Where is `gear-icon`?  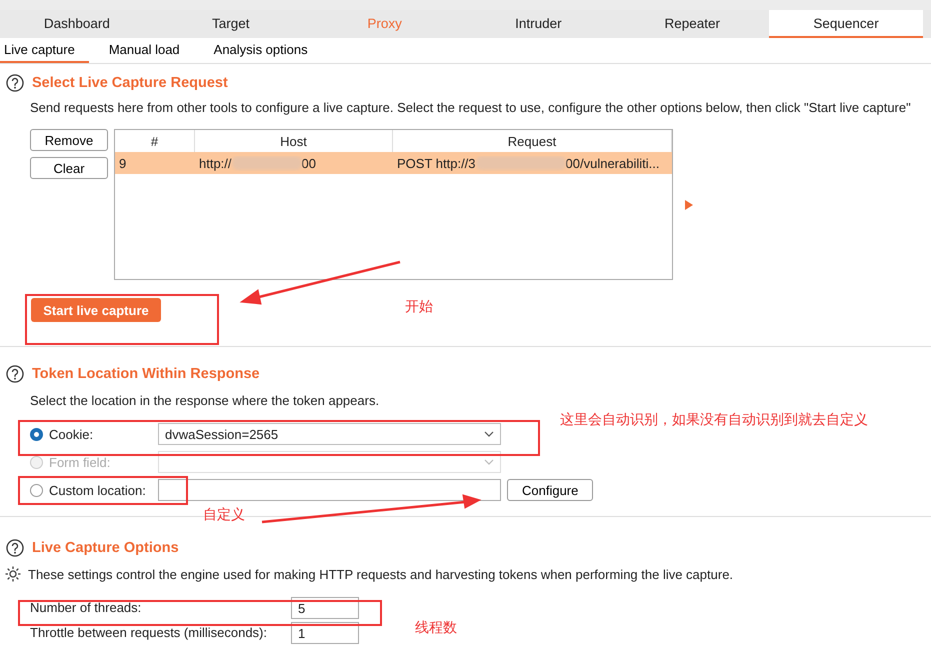 gear-icon is located at coordinates (13, 574).